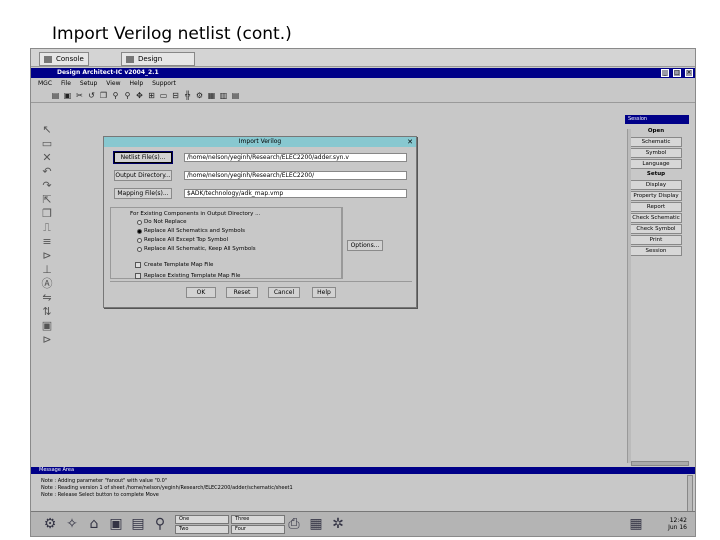 The width and height of the screenshot is (720, 540). What do you see at coordinates (258, 519) in the screenshot?
I see `desk-three: Three` at bounding box center [258, 519].